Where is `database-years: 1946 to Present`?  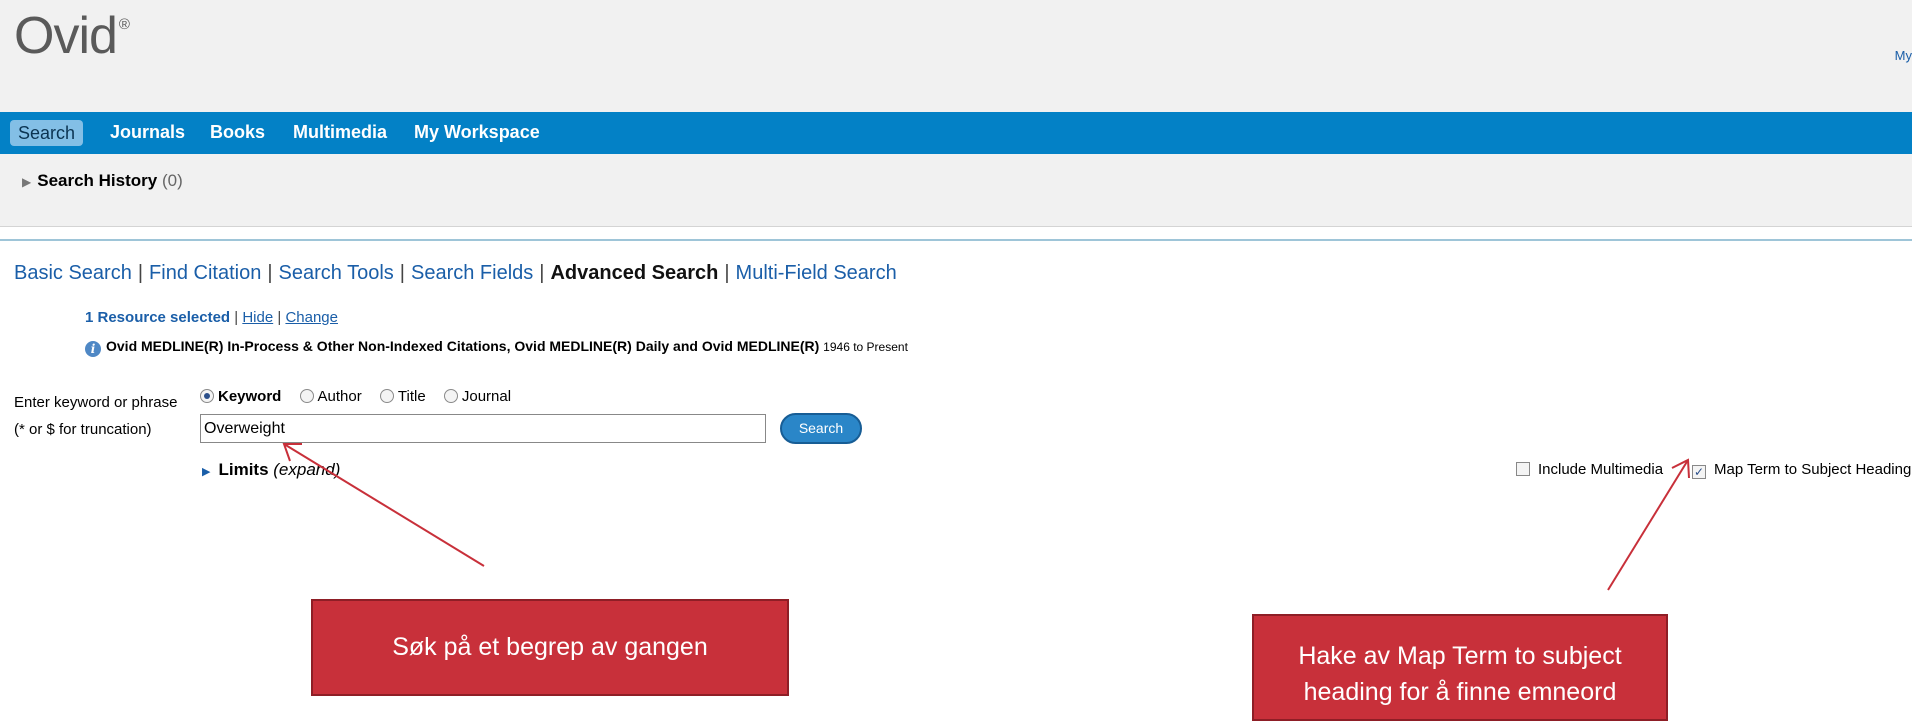
database-years: 1946 to Present is located at coordinates (865, 347).